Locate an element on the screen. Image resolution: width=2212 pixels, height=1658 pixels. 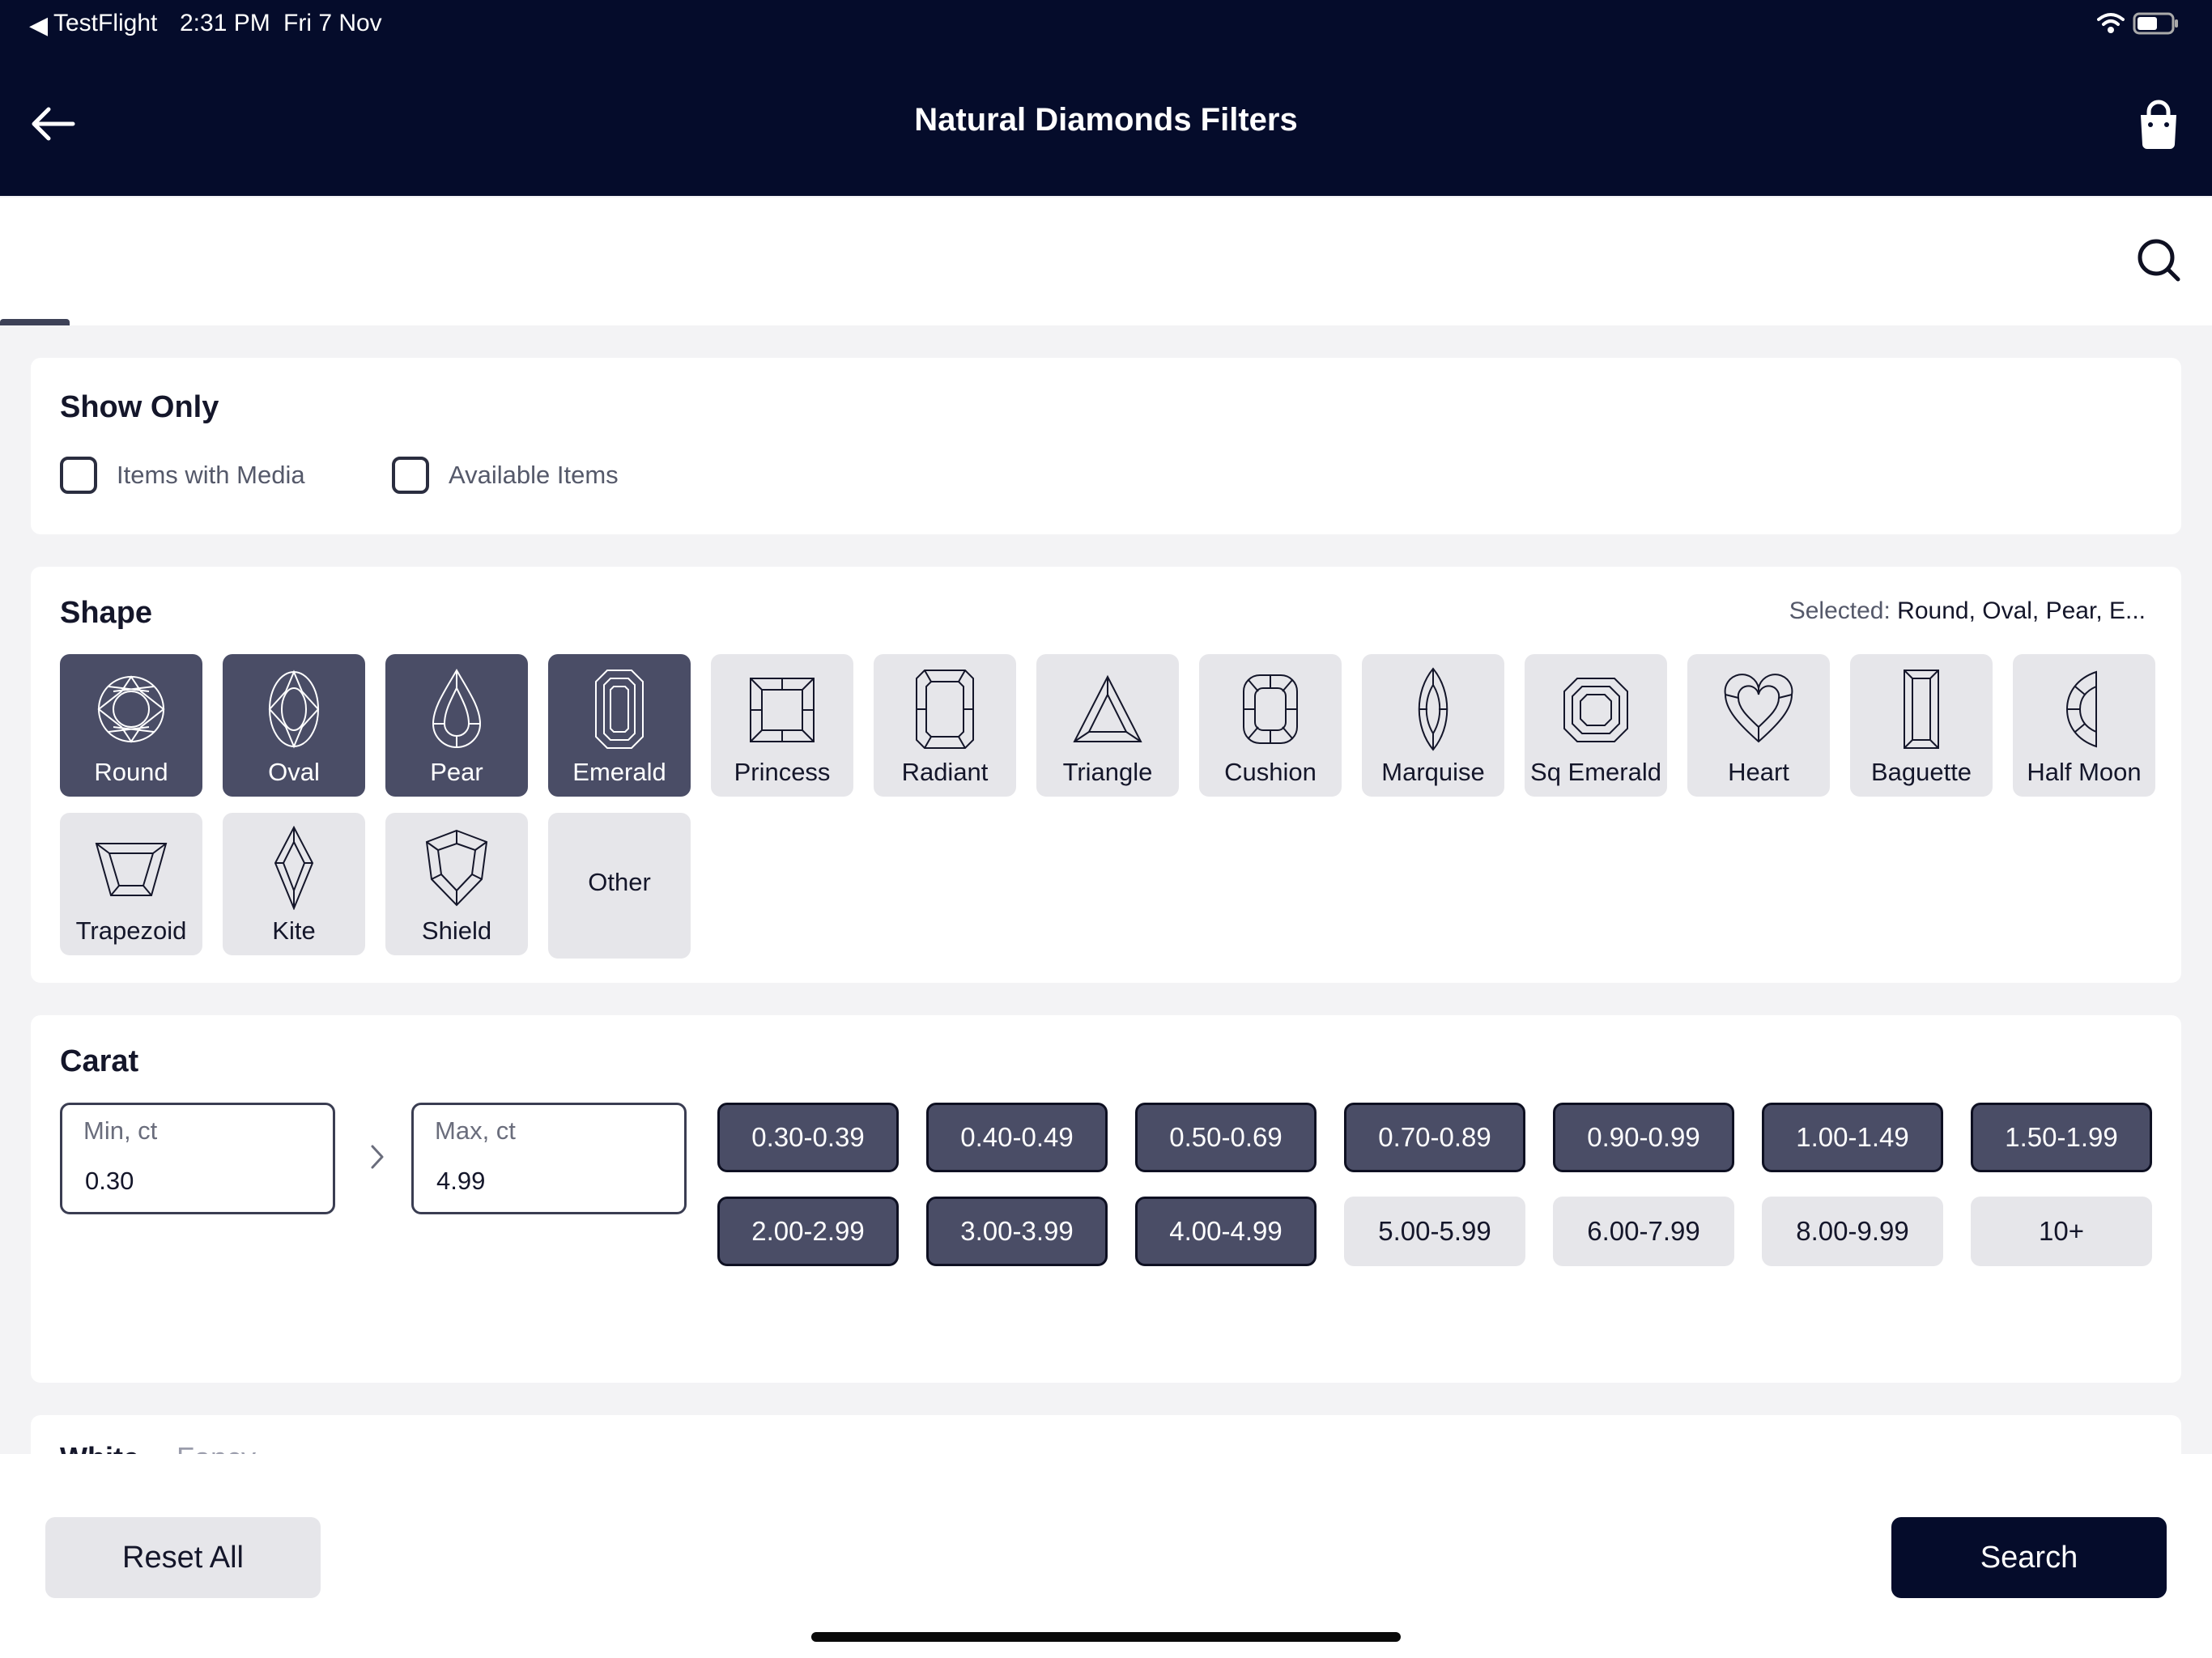
carat-range-button: 1.50-1.99 is located at coordinates (2062, 1137).